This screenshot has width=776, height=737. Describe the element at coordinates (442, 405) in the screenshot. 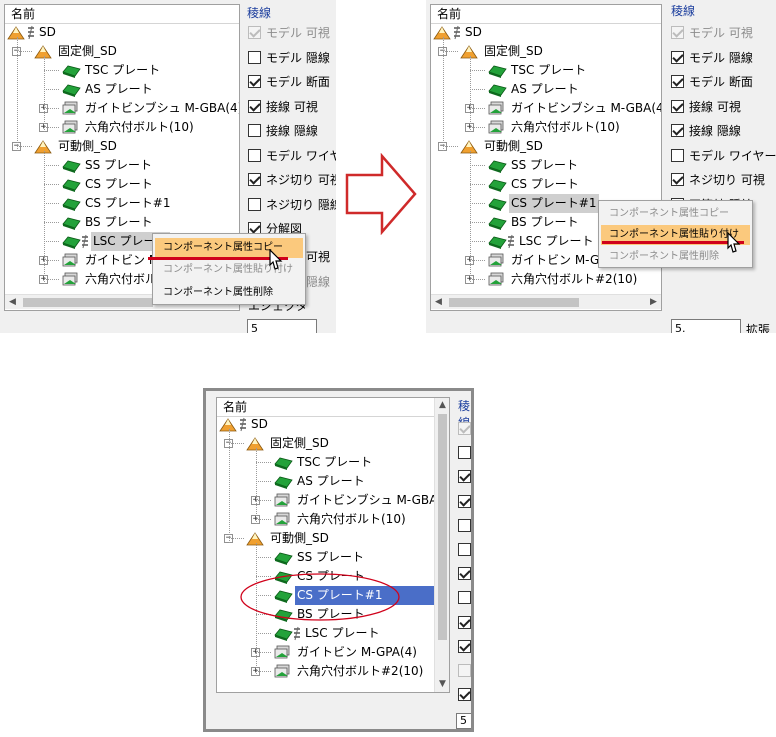

I see `scroll-up-icon: ▲` at that location.